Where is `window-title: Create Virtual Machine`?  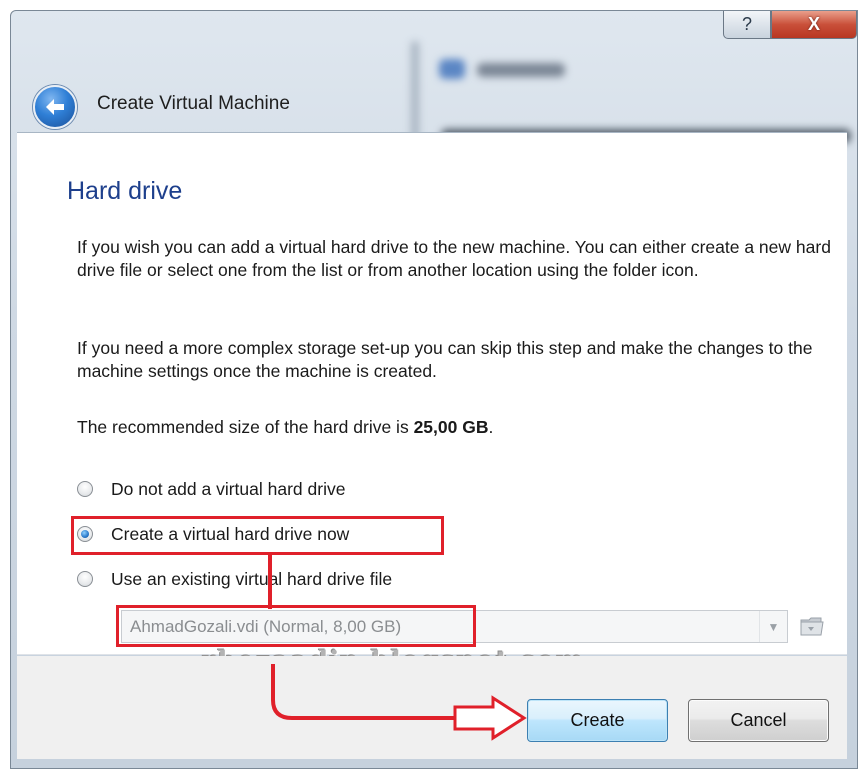
window-title: Create Virtual Machine is located at coordinates (193, 103).